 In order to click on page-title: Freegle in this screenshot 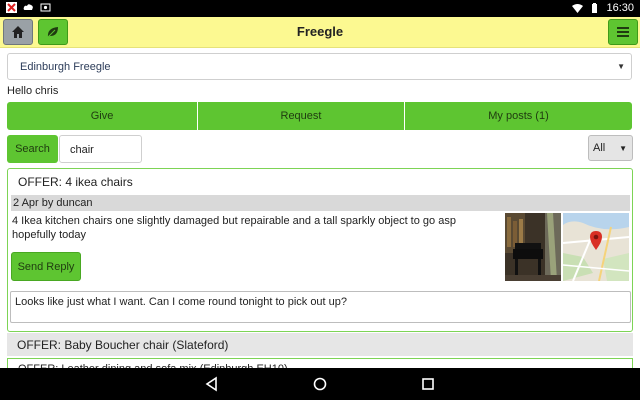, I will do `click(320, 31)`.